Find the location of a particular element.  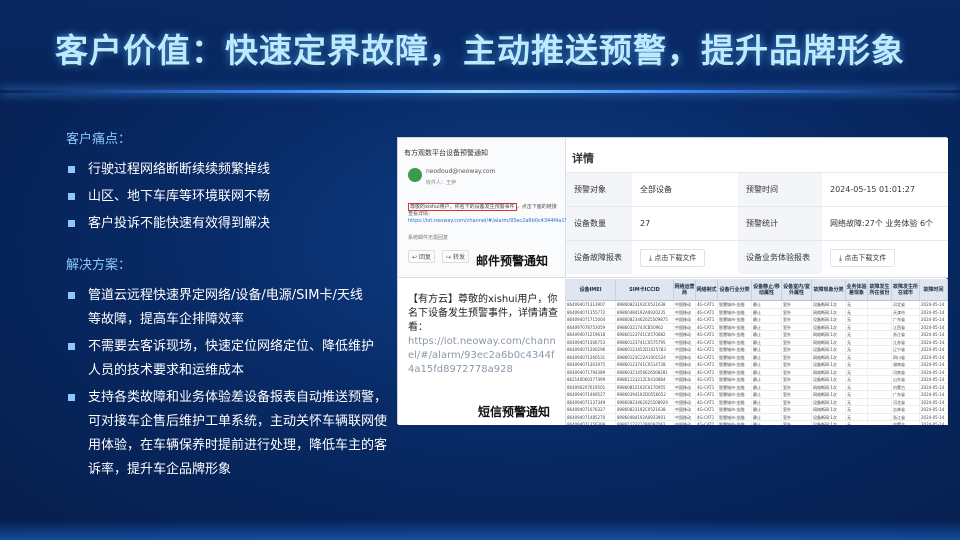

reply-button: ↩ 回复 is located at coordinates (421, 256).